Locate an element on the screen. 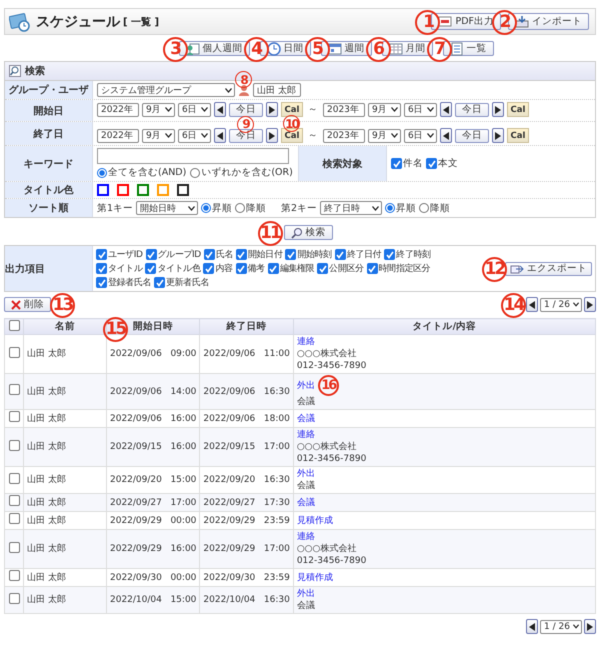  user-select: 山田 太郎 is located at coordinates (277, 90).